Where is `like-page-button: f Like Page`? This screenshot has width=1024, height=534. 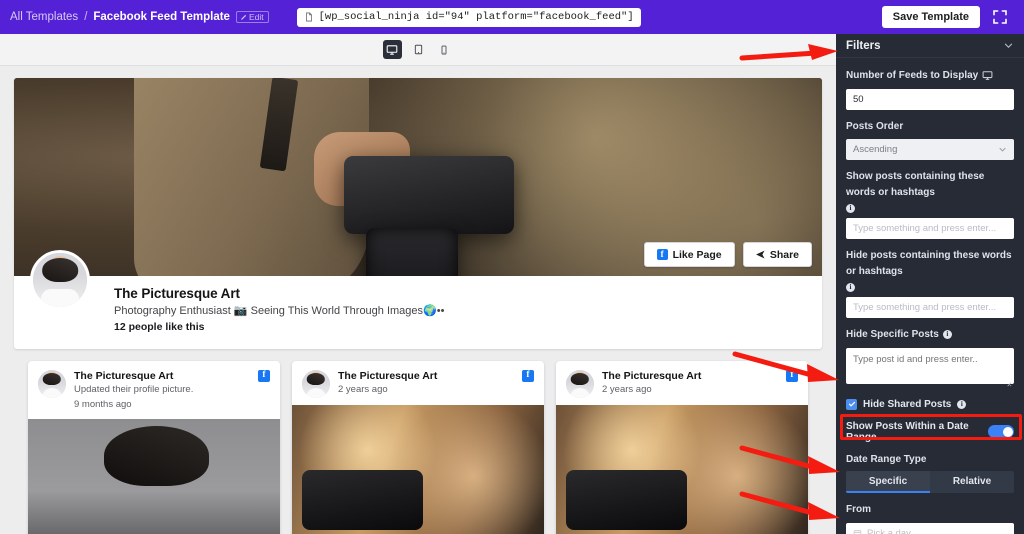 like-page-button: f Like Page is located at coordinates (689, 254).